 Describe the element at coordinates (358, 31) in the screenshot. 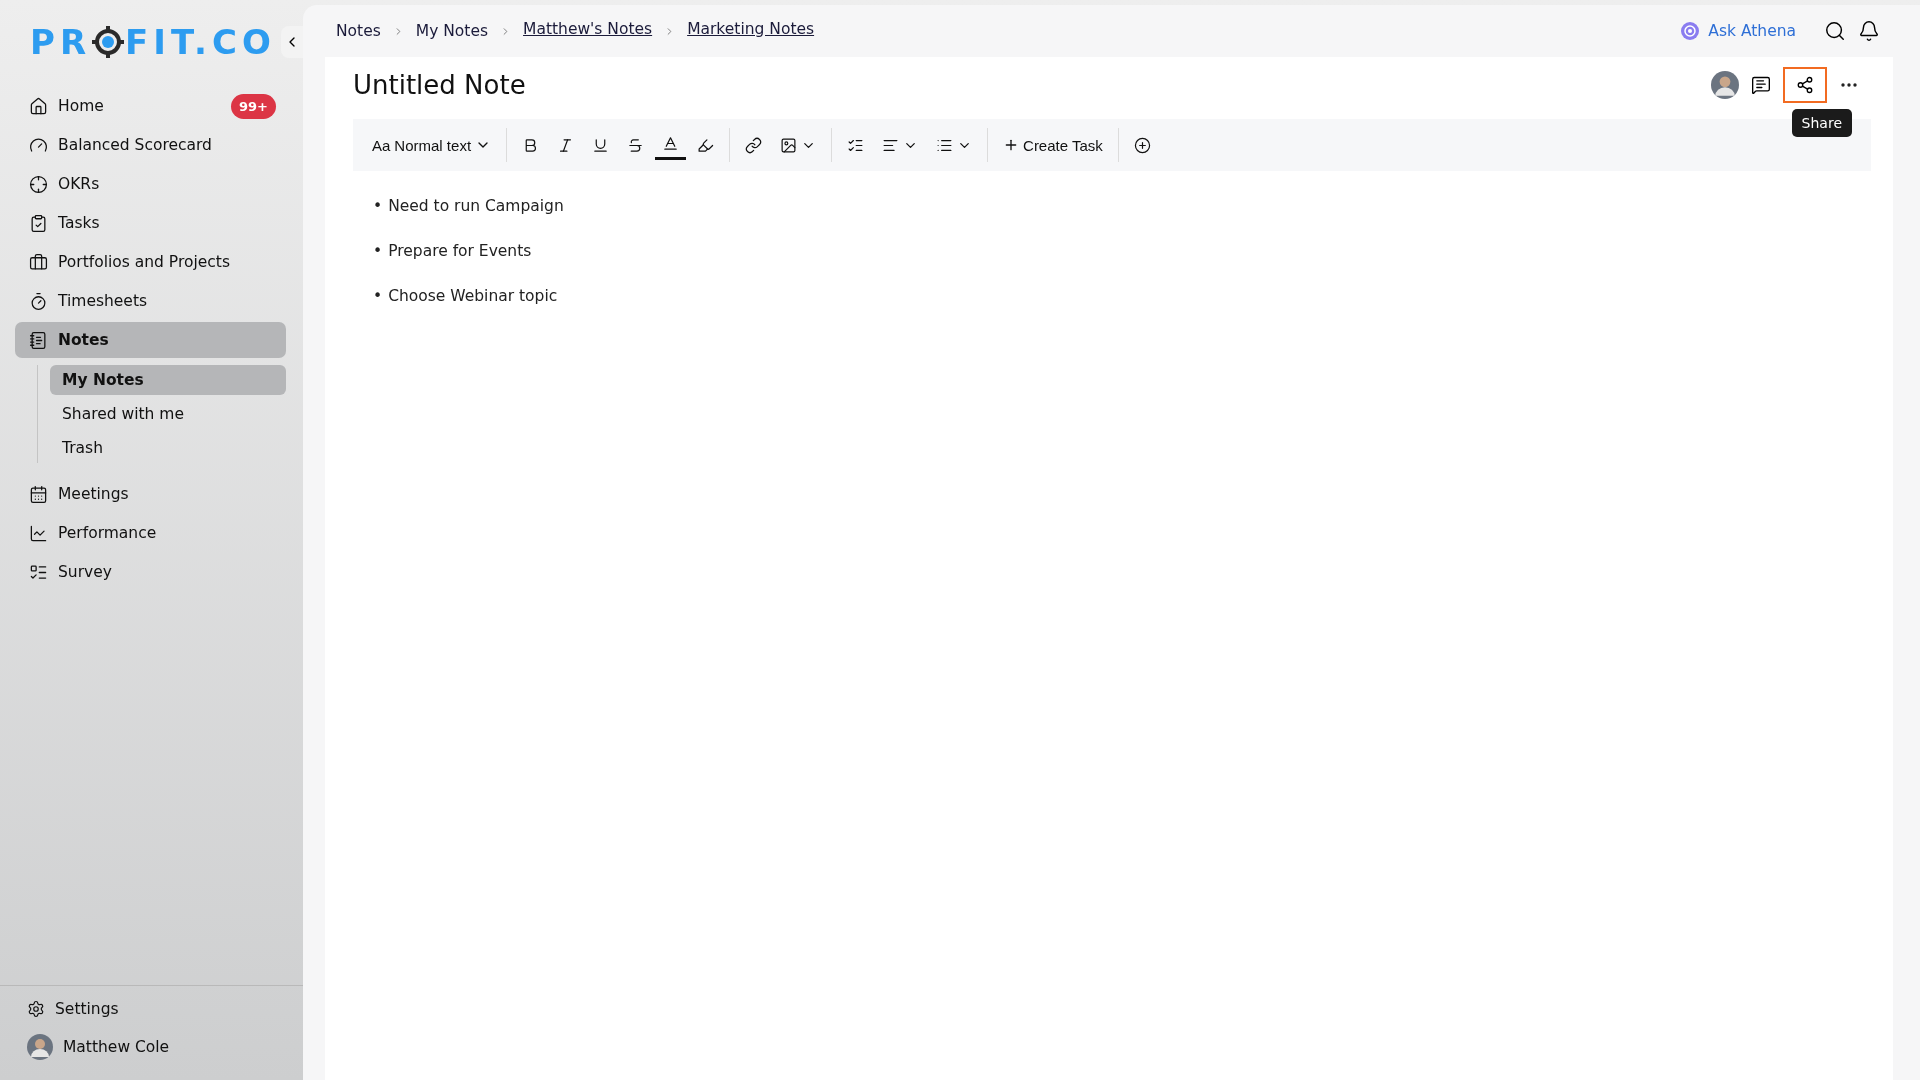

I see `breadcrumb-item: Notes` at that location.